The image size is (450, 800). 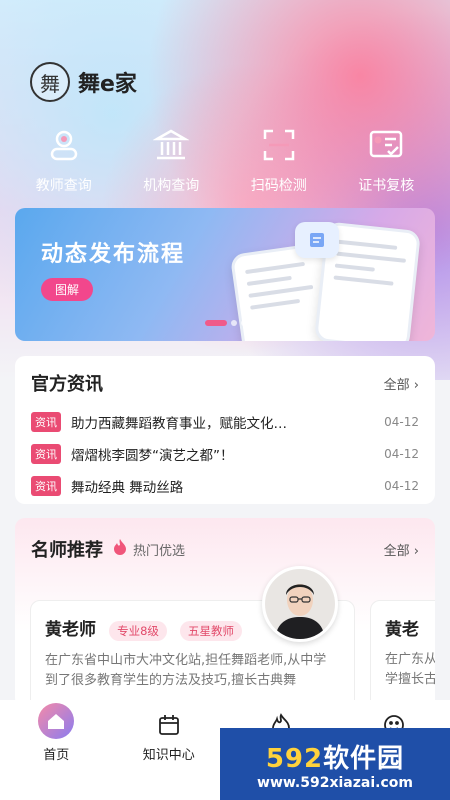 I want to click on tab-home: 首页, so click(x=56, y=751).